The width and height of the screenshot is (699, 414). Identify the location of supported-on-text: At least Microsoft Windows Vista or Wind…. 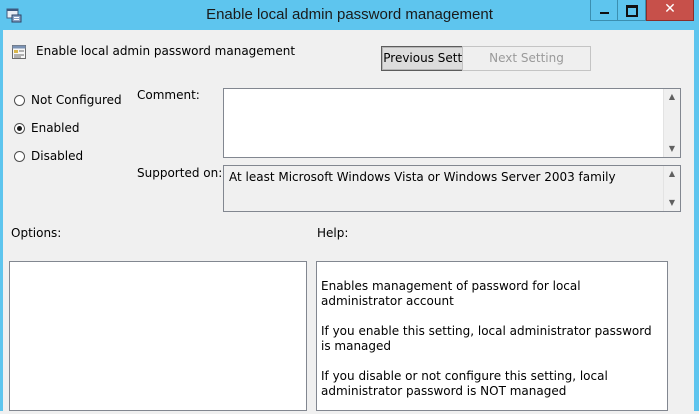
(422, 177).